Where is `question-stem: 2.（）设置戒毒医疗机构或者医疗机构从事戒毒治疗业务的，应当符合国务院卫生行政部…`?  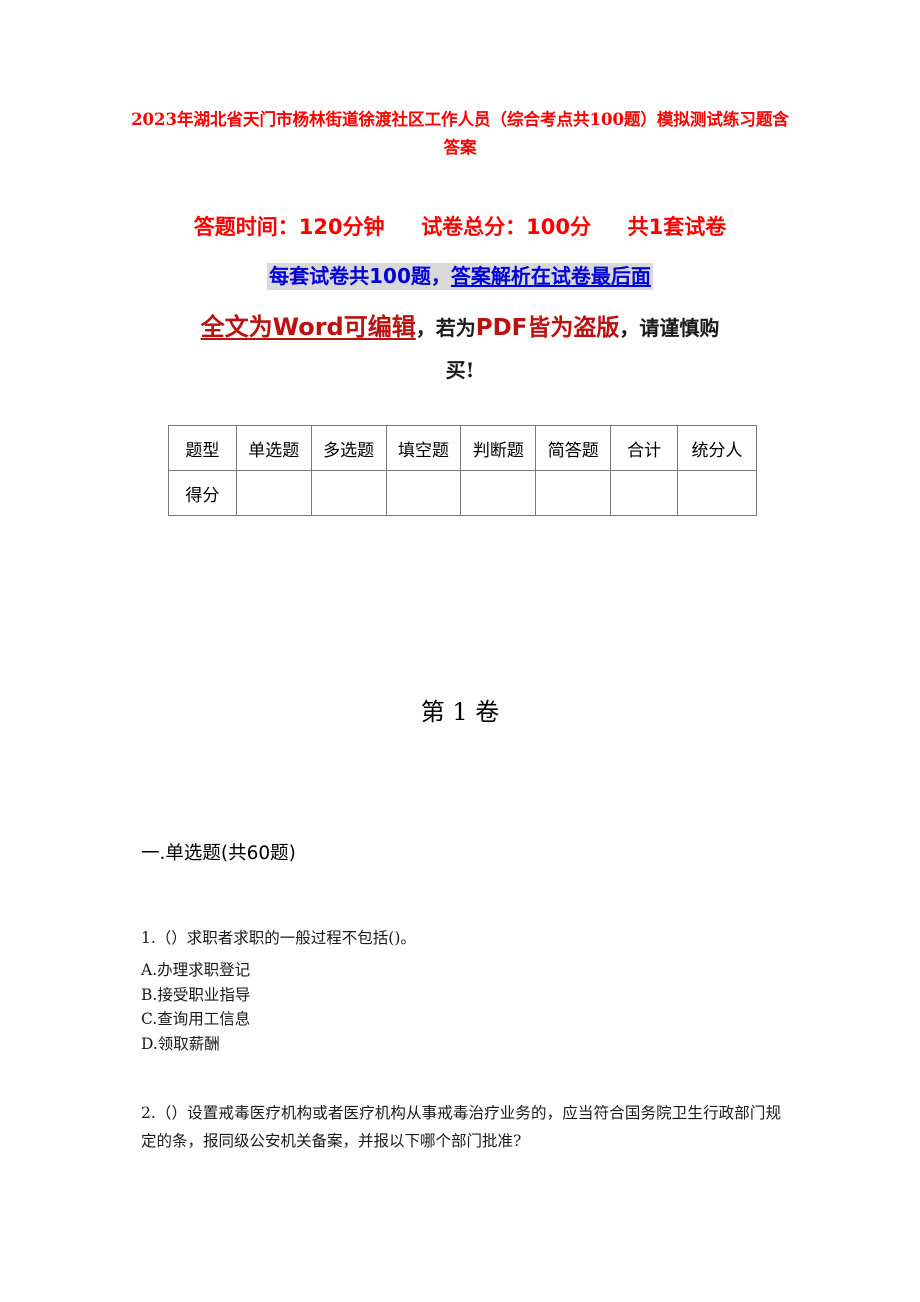 question-stem: 2.（）设置戒毒医疗机构或者医疗机构从事戒毒治疗业务的，应当符合国务院卫生行政部… is located at coordinates (461, 1127).